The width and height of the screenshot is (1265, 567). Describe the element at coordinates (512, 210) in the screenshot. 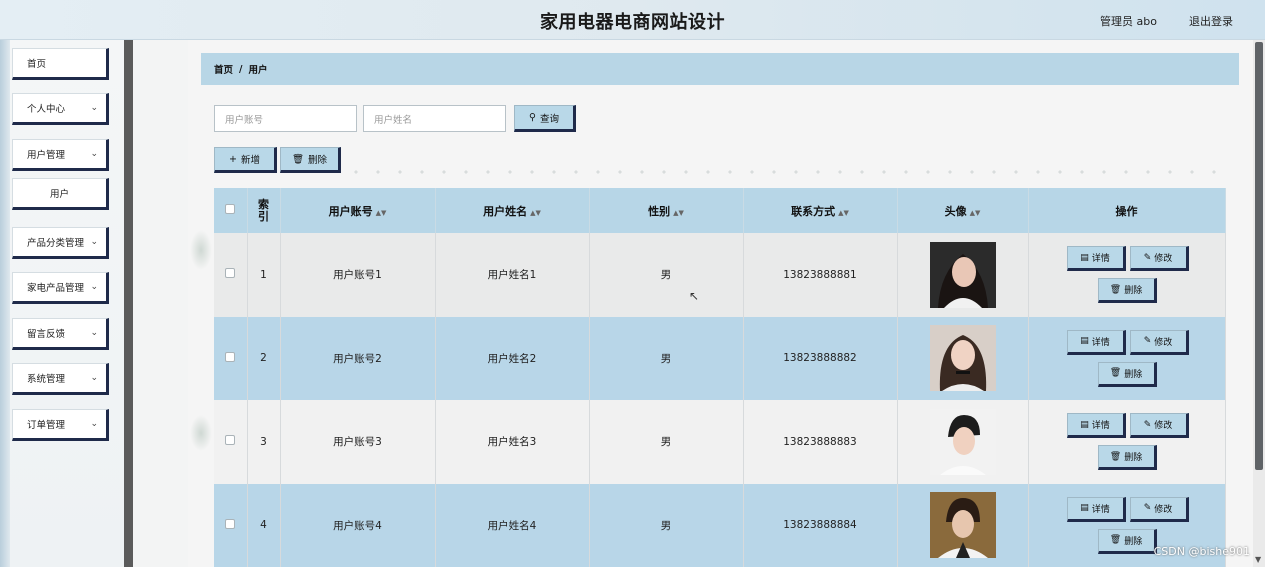

I see `header-name: 用户姓名 ▲▼` at that location.